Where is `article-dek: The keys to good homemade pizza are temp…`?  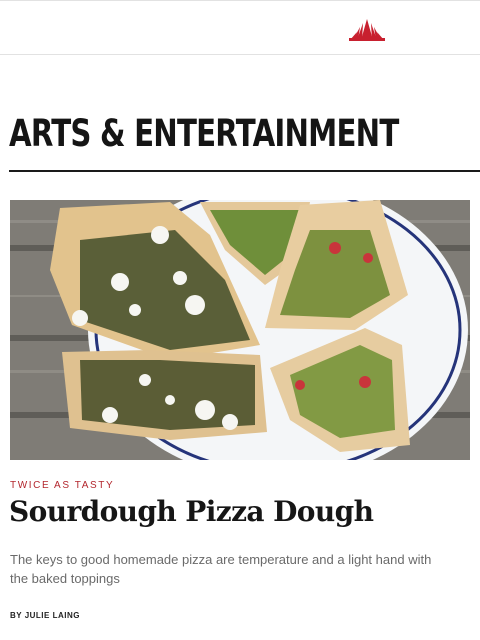
article-dek: The keys to good homemade pizza are temp… is located at coordinates (221, 569).